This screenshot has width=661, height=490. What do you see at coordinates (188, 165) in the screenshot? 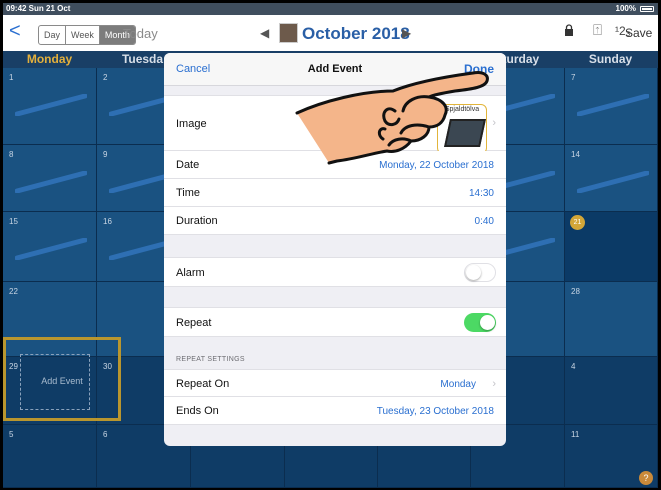
I see `date-label: Date` at bounding box center [188, 165].